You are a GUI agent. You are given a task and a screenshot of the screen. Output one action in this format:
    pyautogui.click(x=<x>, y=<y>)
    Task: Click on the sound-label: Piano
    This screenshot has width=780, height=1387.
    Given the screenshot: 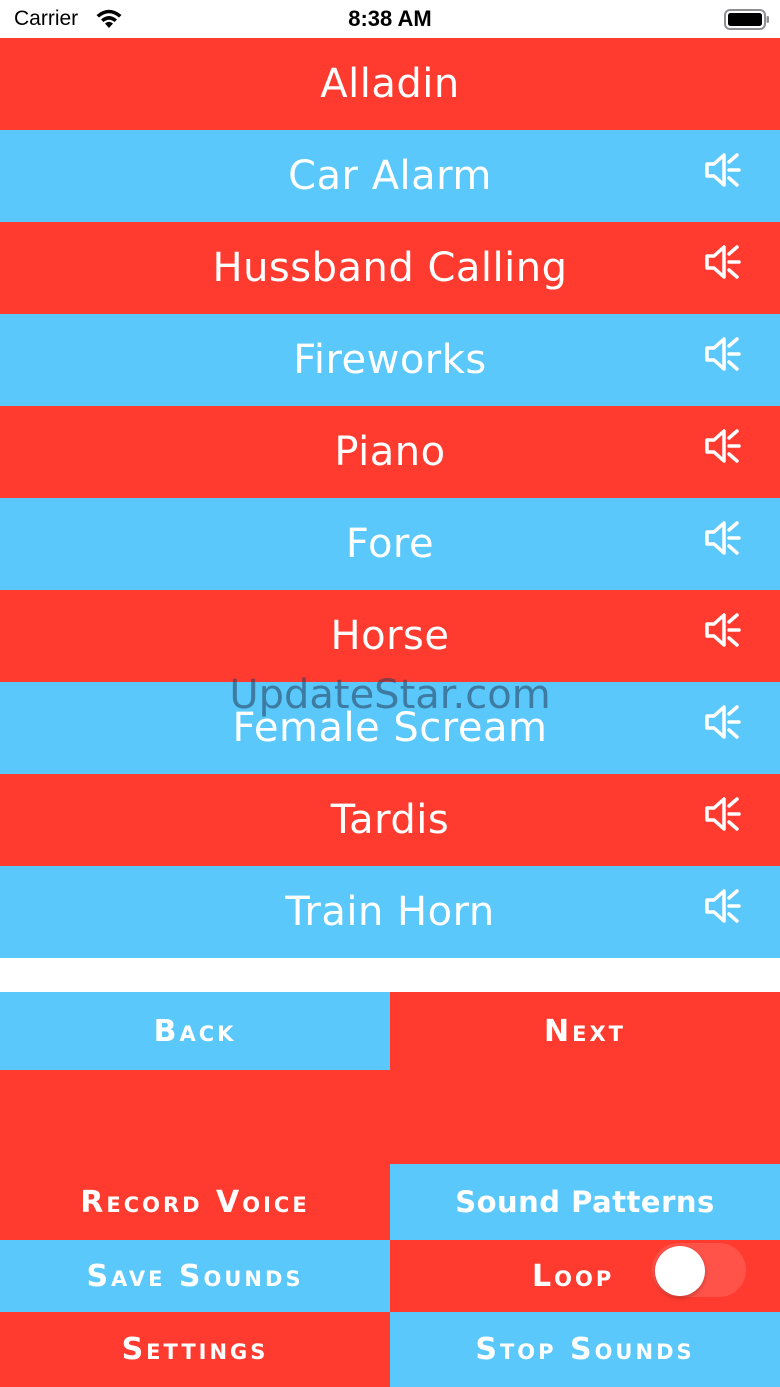 What is the action you would take?
    pyautogui.click(x=390, y=452)
    